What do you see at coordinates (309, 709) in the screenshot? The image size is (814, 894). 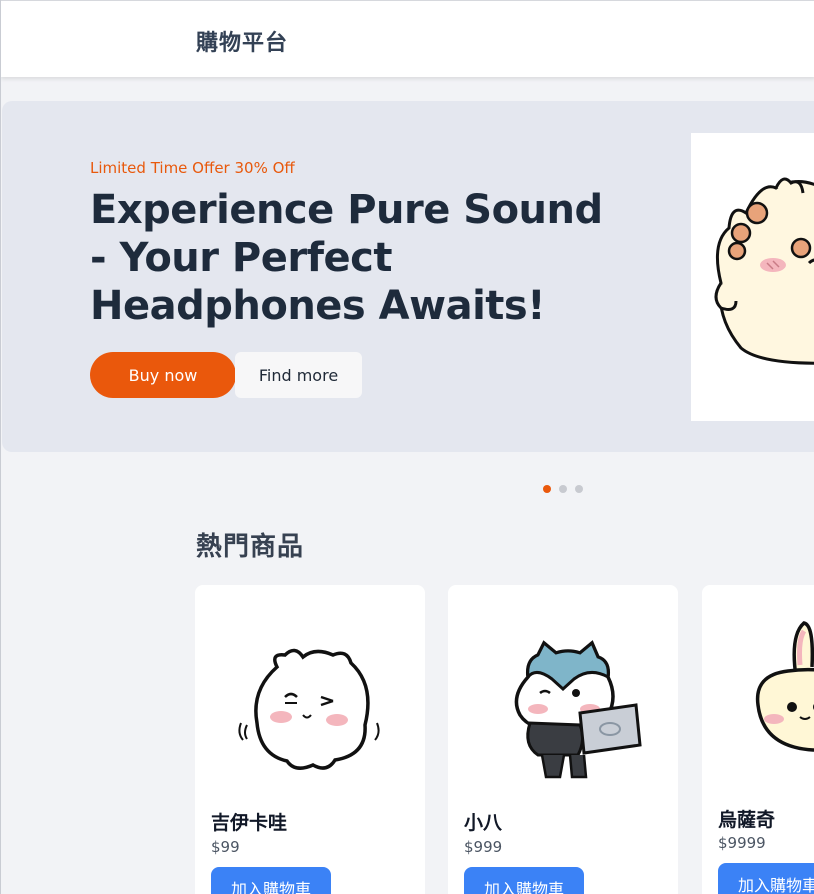 I see `chiikawa-icon` at bounding box center [309, 709].